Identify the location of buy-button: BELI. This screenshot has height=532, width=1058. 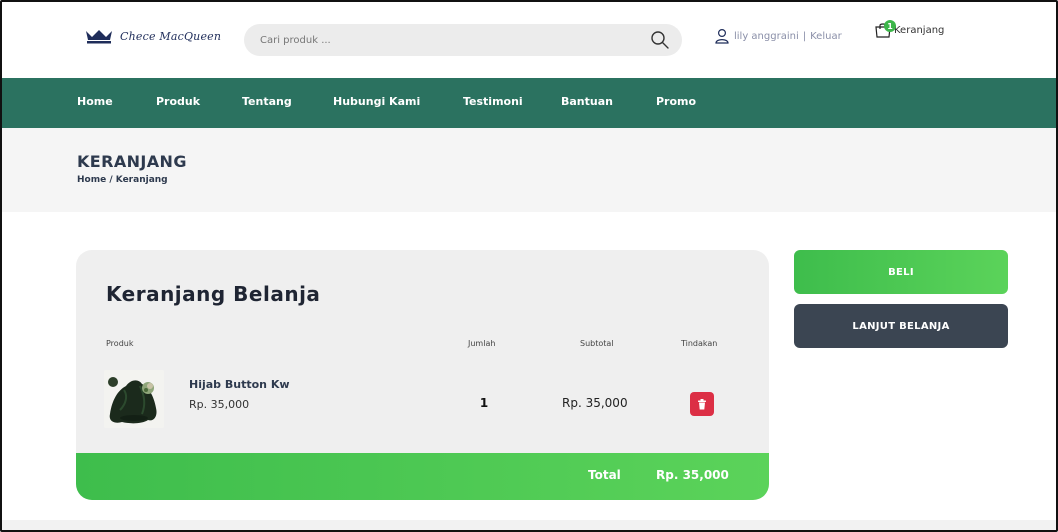
(901, 272).